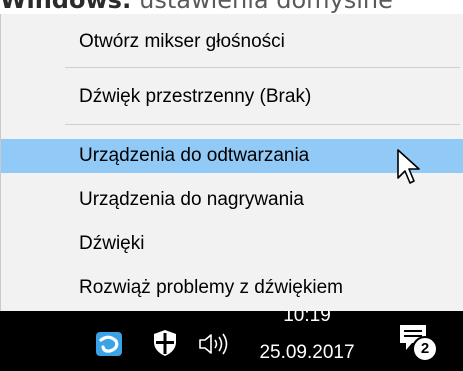 The height and width of the screenshot is (371, 463). I want to click on menu-item-recording-devices: Urządzenia do nagrywania, so click(232, 200).